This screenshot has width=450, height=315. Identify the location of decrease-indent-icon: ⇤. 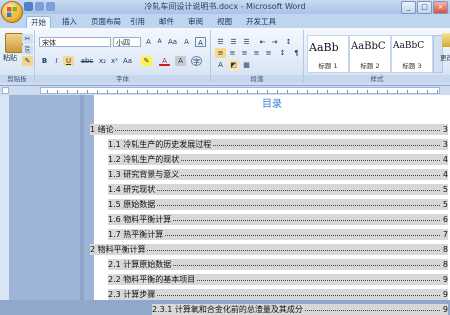
(262, 42).